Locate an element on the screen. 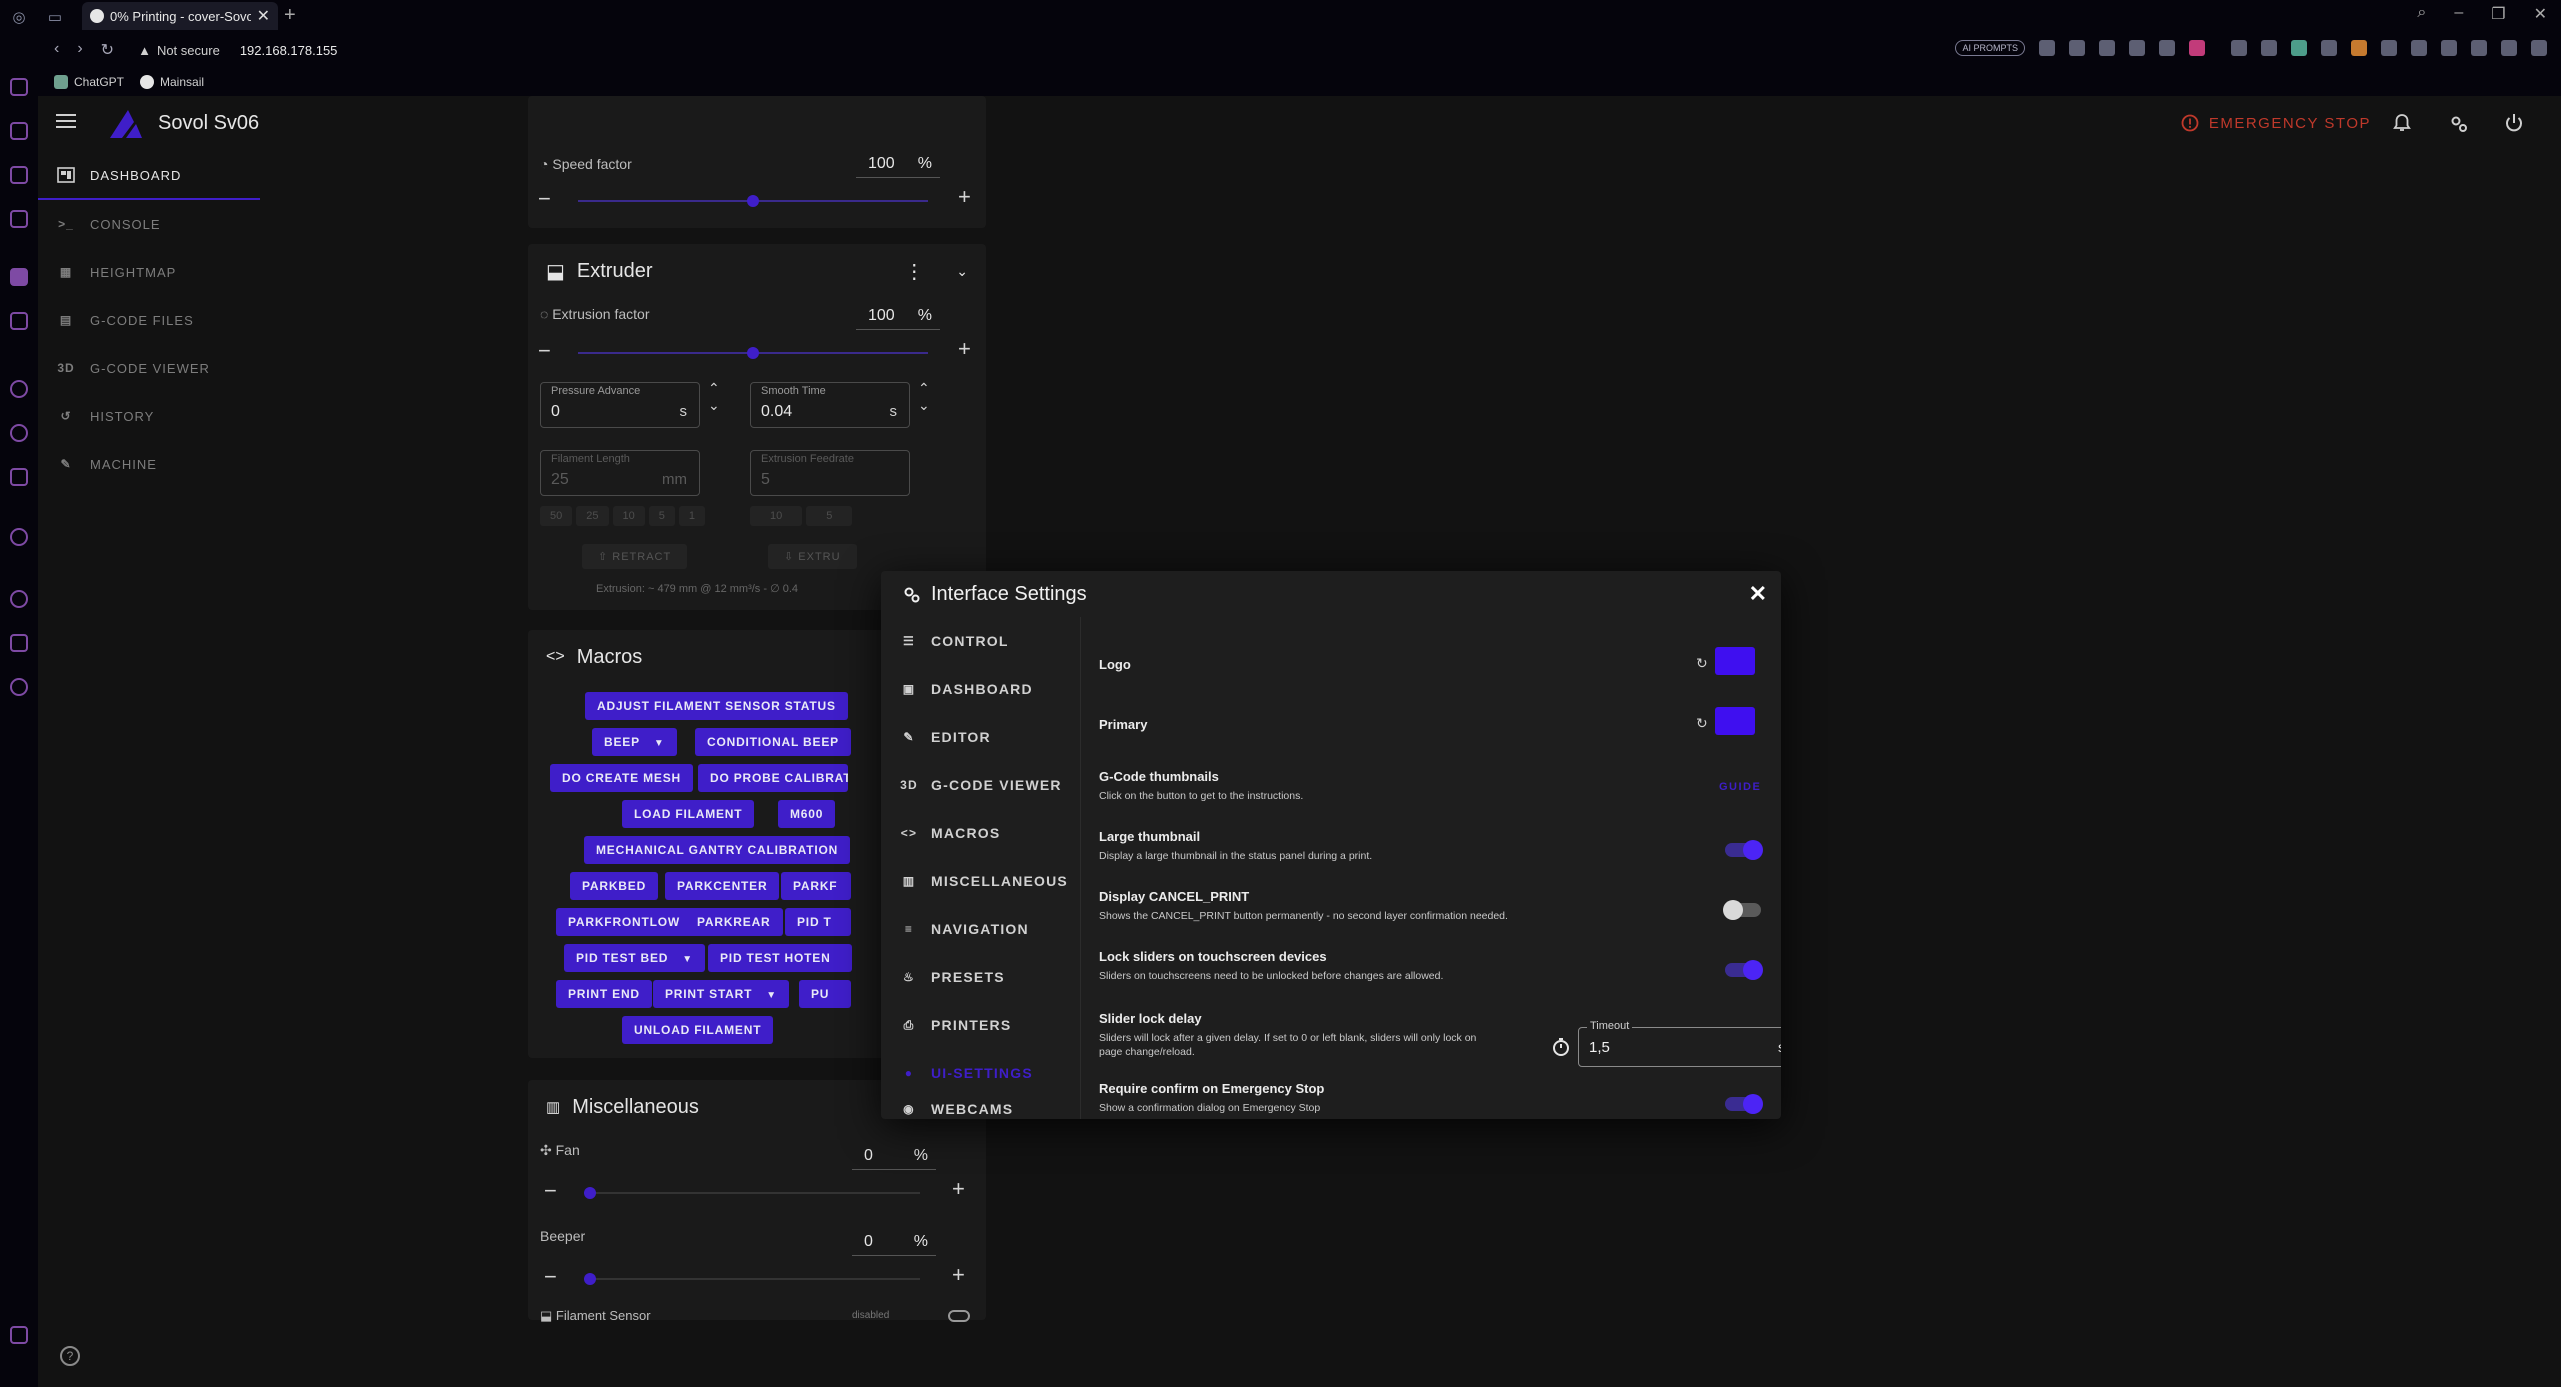  ai-prompts-badge: AI PROMPTS is located at coordinates (1990, 48).